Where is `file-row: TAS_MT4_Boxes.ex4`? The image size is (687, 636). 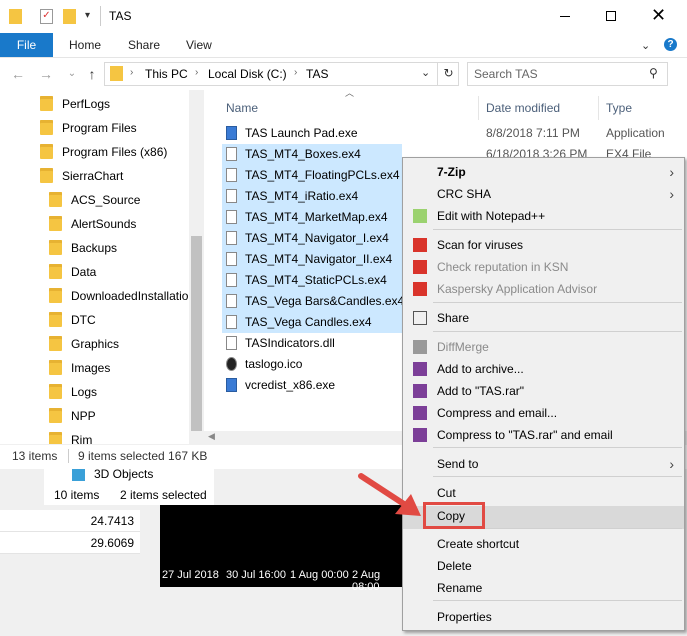 file-row: TAS_MT4_Boxes.ex4 is located at coordinates (312, 154).